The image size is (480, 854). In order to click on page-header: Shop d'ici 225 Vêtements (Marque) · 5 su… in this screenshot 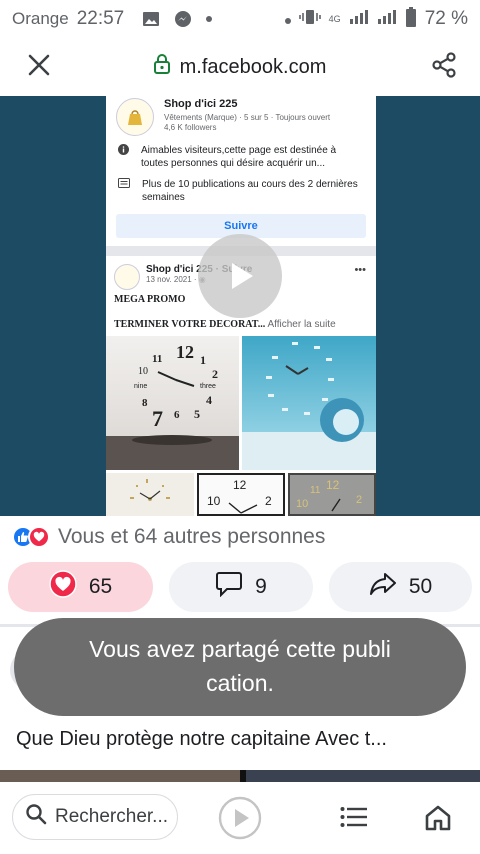, I will do `click(241, 116)`.